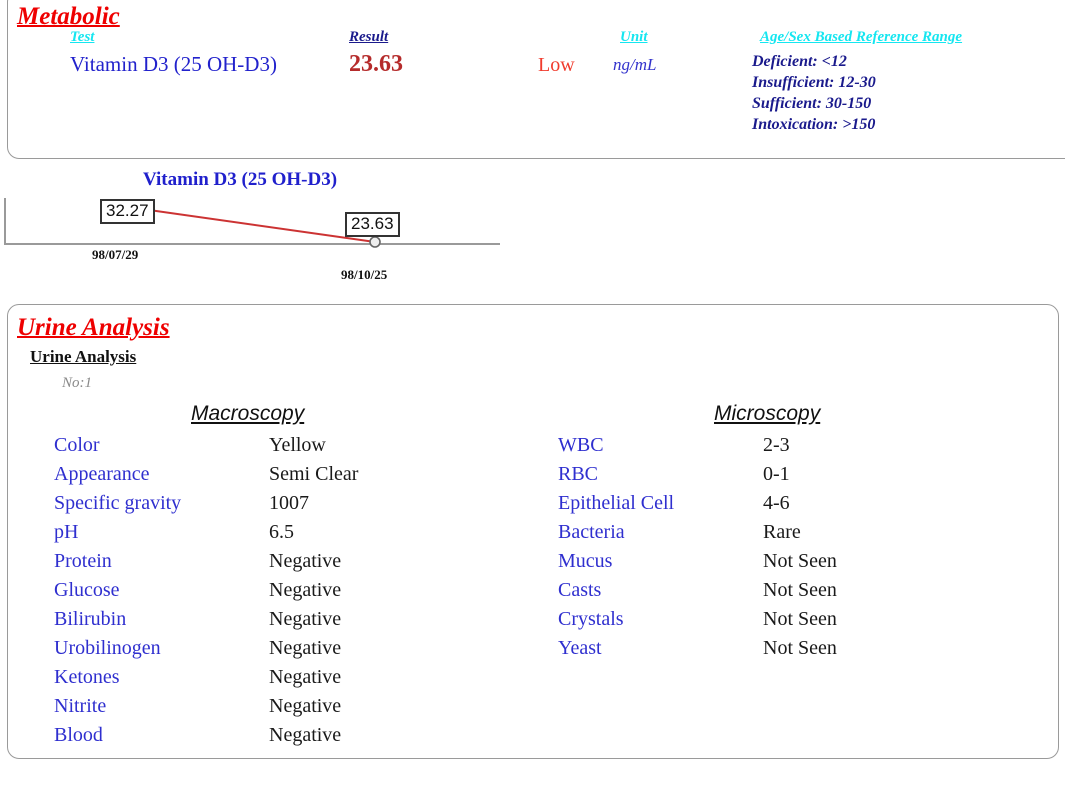 The height and width of the screenshot is (796, 1065). I want to click on column-header-result: Result, so click(369, 37).